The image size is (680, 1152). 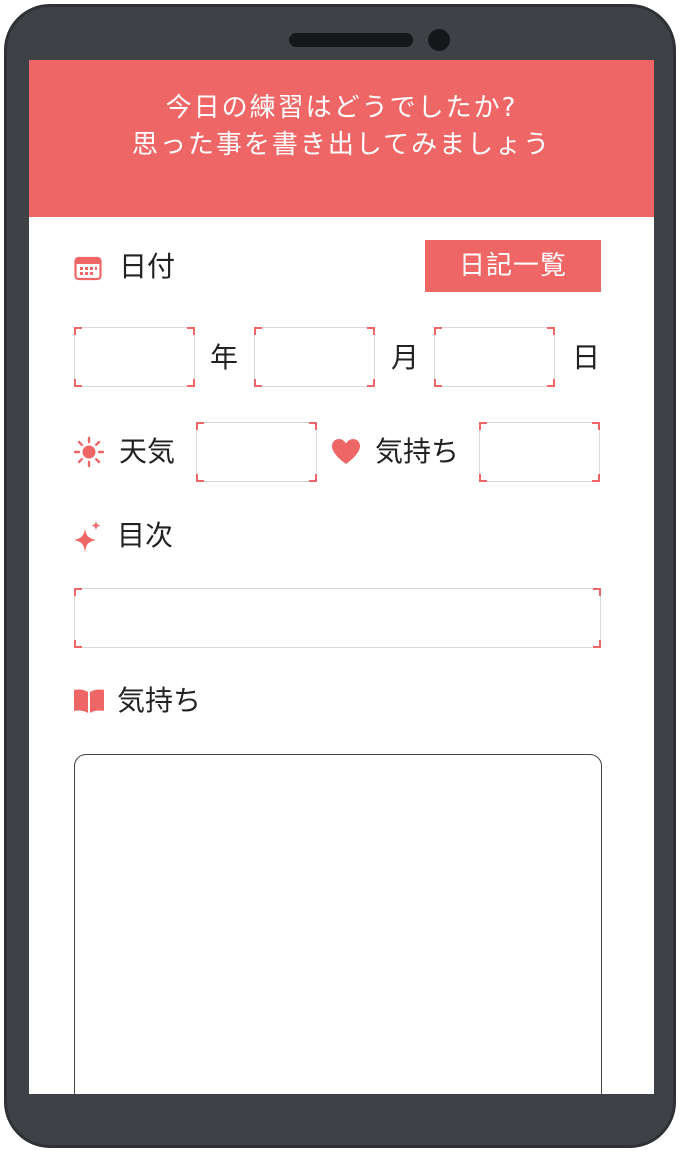 What do you see at coordinates (89, 452) in the screenshot?
I see `sun-icon` at bounding box center [89, 452].